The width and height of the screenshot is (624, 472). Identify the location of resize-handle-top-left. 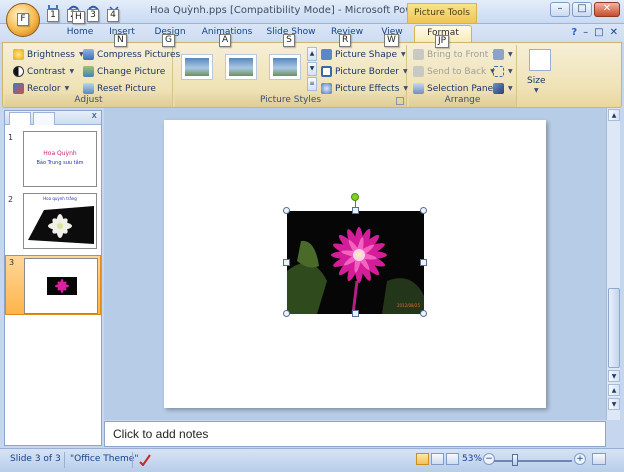
(286, 210).